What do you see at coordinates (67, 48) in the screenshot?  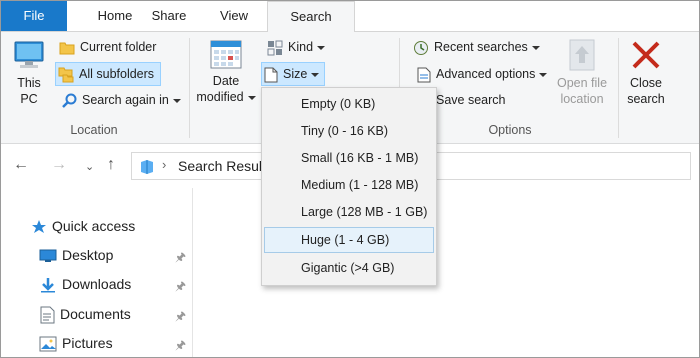 I see `folder-icon` at bounding box center [67, 48].